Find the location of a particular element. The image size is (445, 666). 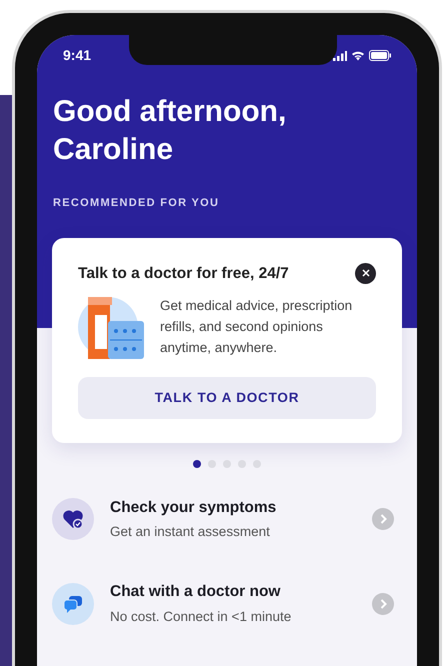

action-item: Check your symptoms Get an instant assessment is located at coordinates (227, 519).